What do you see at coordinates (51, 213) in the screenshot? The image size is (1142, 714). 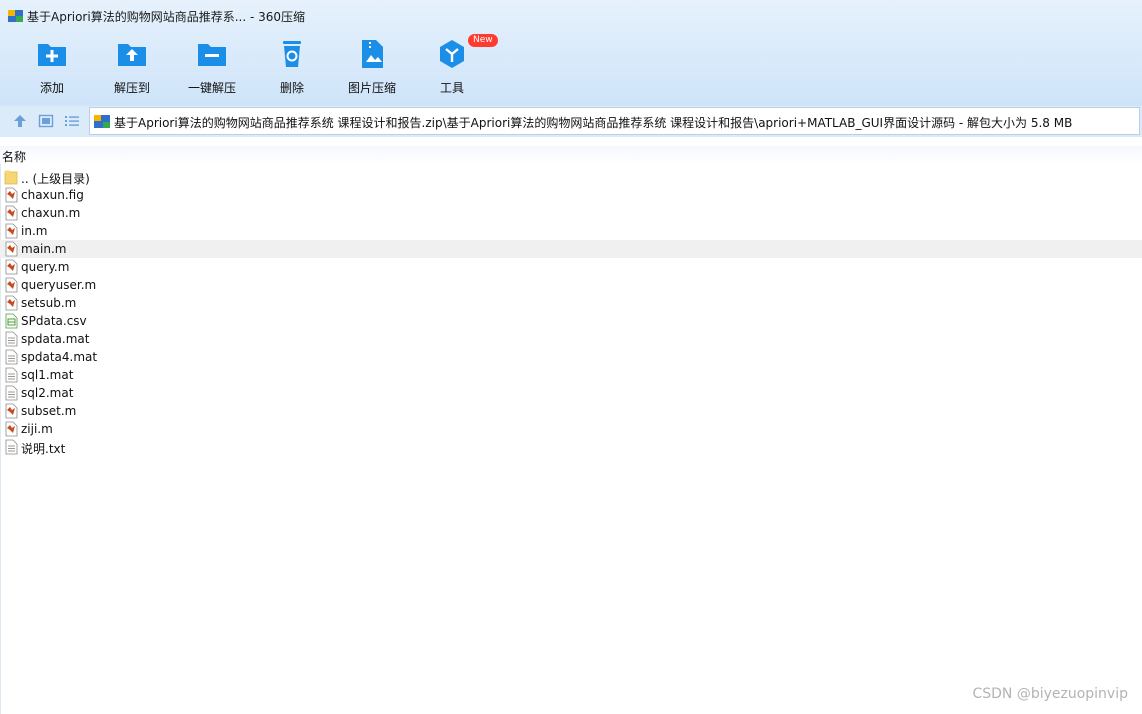 I see `file-name: chaxun.m` at bounding box center [51, 213].